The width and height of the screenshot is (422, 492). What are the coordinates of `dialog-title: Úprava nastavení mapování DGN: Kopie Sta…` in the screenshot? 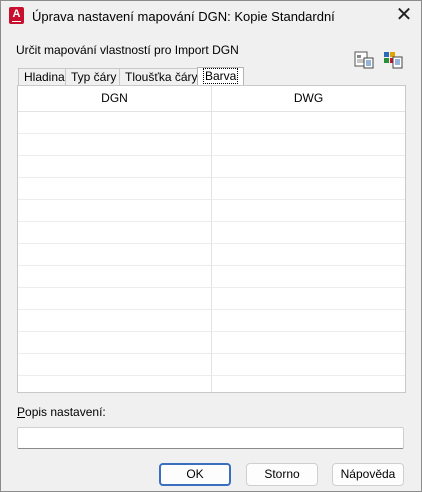 It's located at (183, 16).